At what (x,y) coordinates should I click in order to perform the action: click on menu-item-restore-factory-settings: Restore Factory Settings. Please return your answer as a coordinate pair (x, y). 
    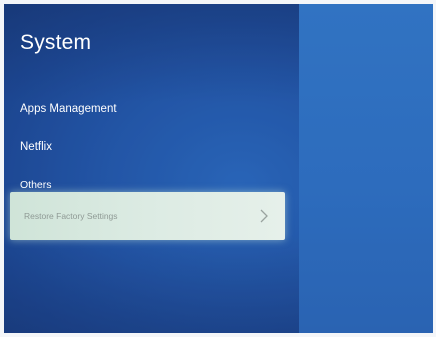
    Looking at the image, I should click on (147, 216).